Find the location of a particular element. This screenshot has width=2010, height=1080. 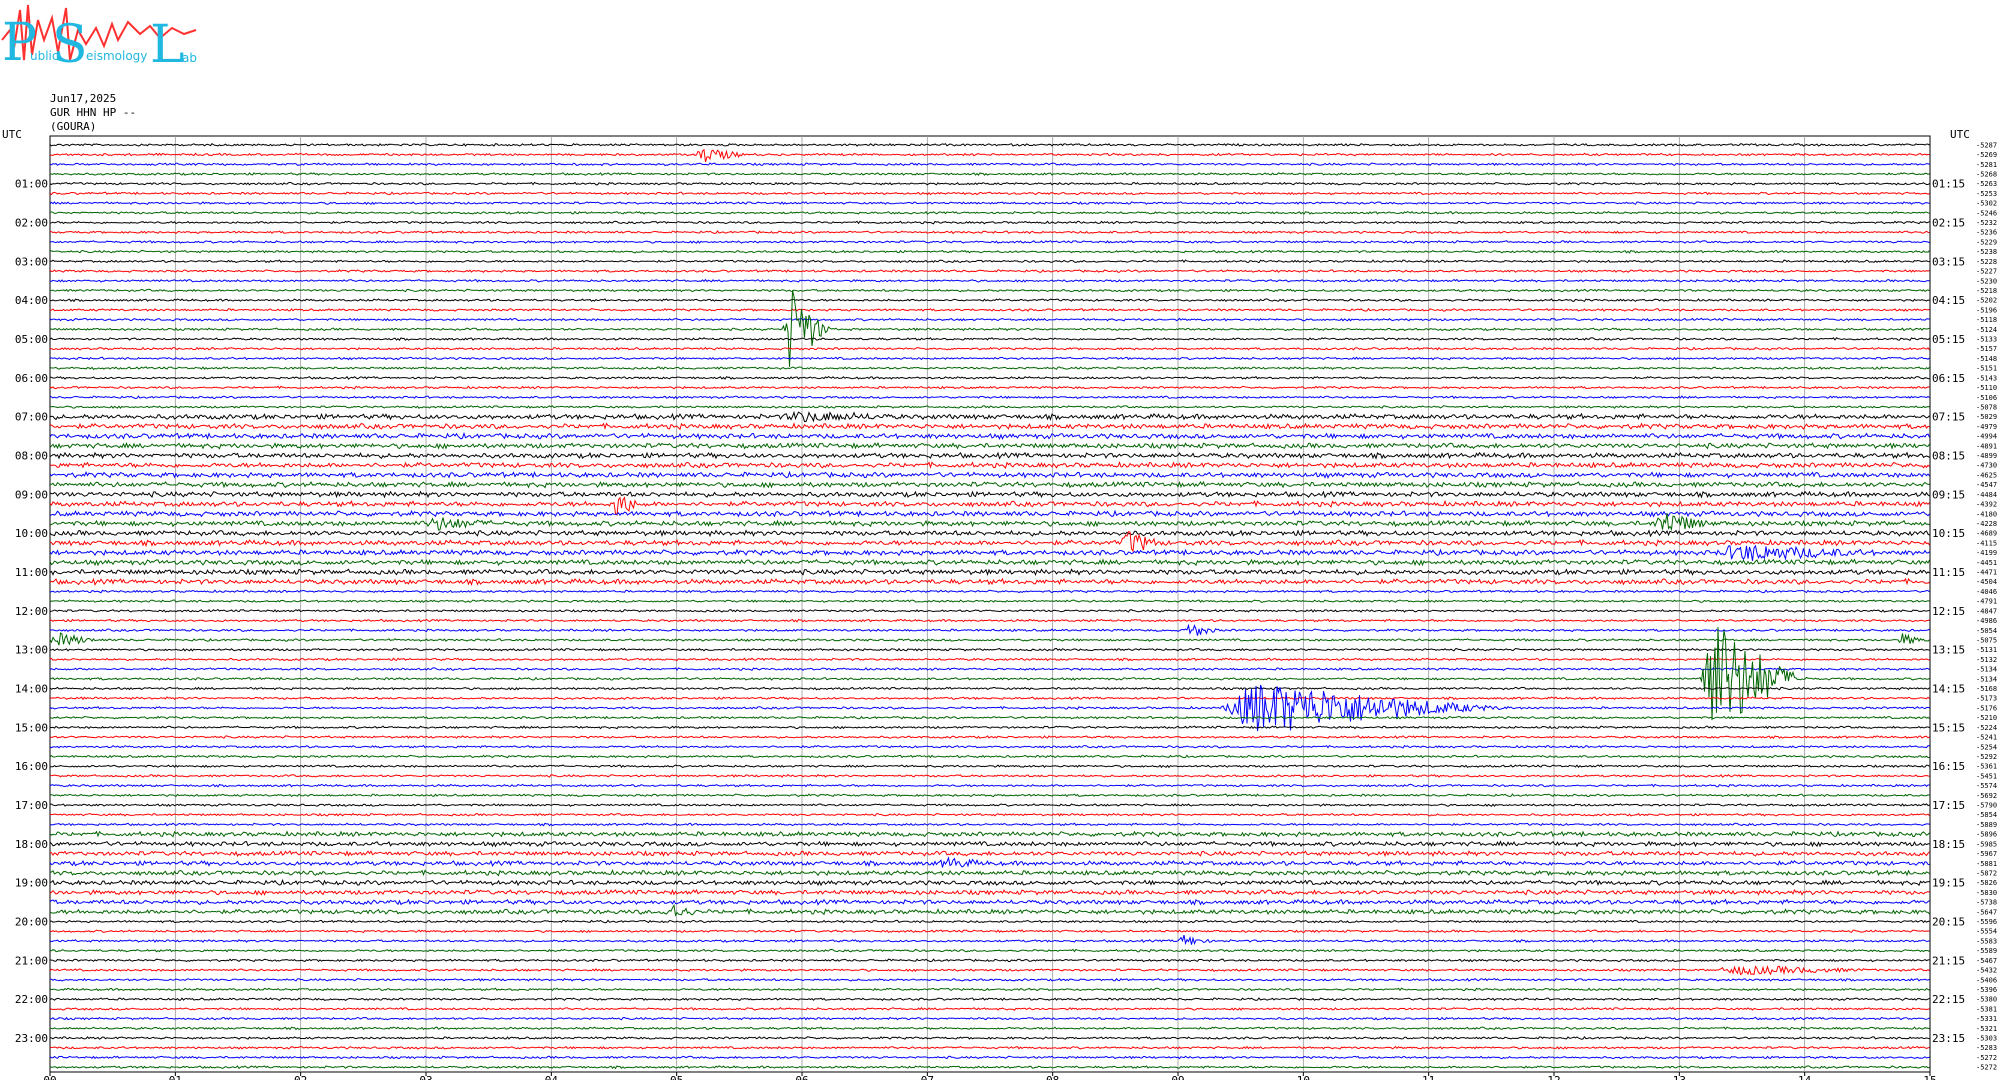

trace-offset-value: -5896 is located at coordinates (1986, 835).